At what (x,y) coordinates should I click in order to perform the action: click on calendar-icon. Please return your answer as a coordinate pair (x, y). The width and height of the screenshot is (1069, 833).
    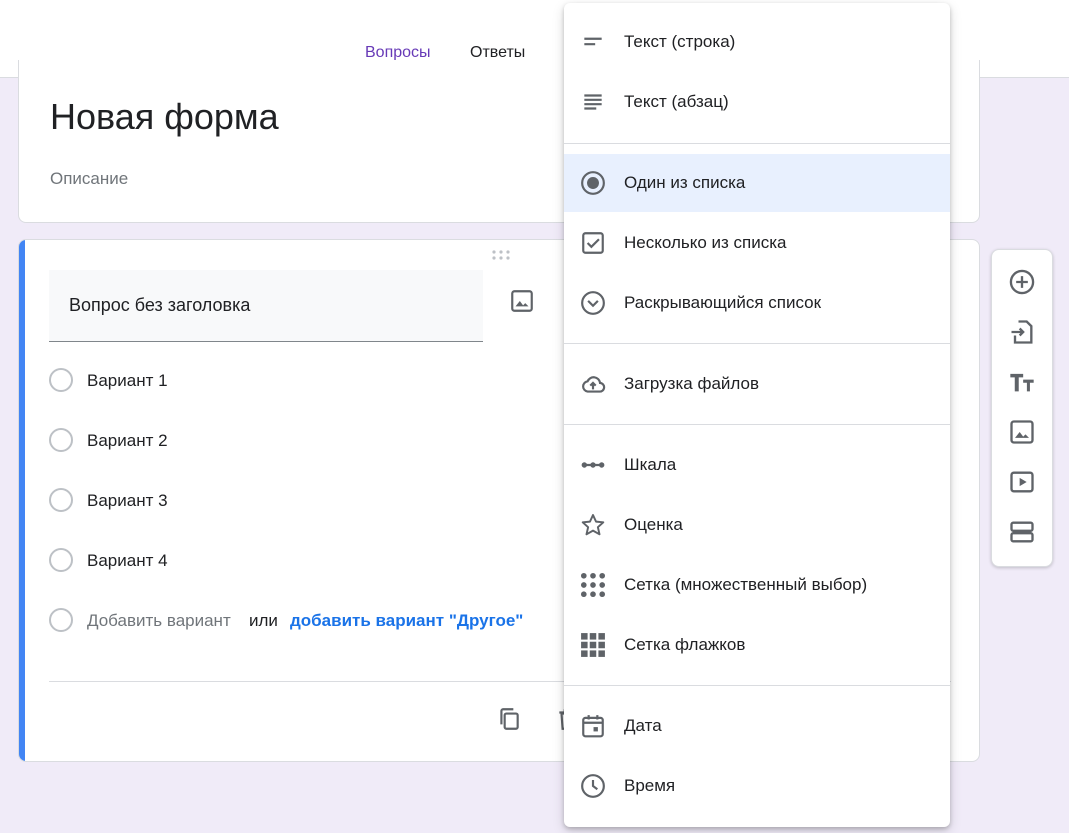
    Looking at the image, I should click on (593, 726).